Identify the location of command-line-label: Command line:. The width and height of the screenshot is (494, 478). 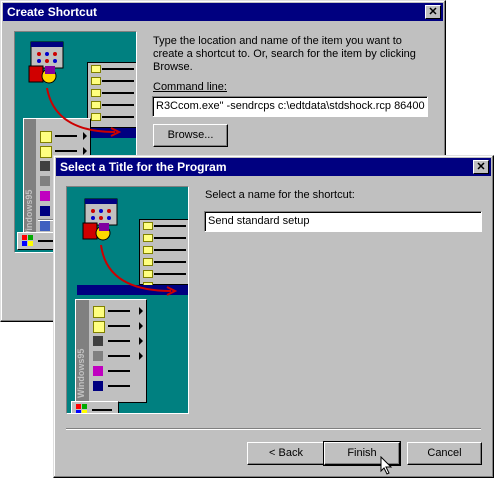
(190, 87).